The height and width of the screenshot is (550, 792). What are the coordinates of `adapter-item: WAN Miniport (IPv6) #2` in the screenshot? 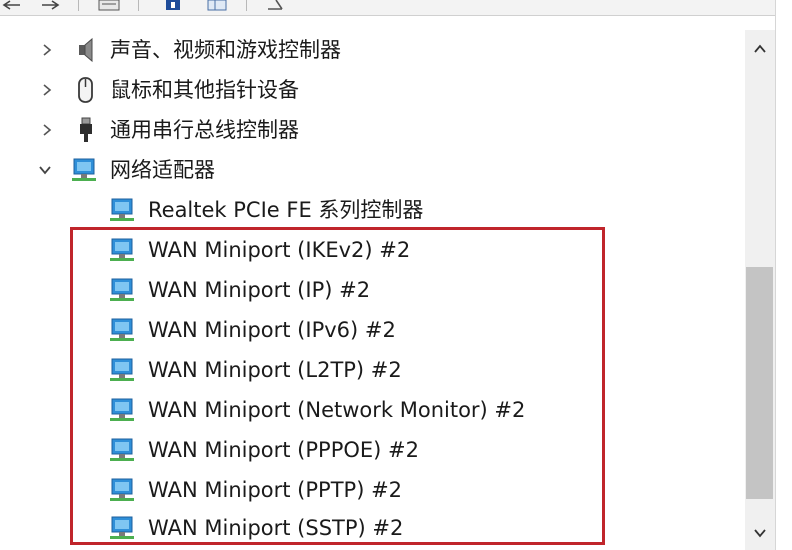 It's located at (372, 330).